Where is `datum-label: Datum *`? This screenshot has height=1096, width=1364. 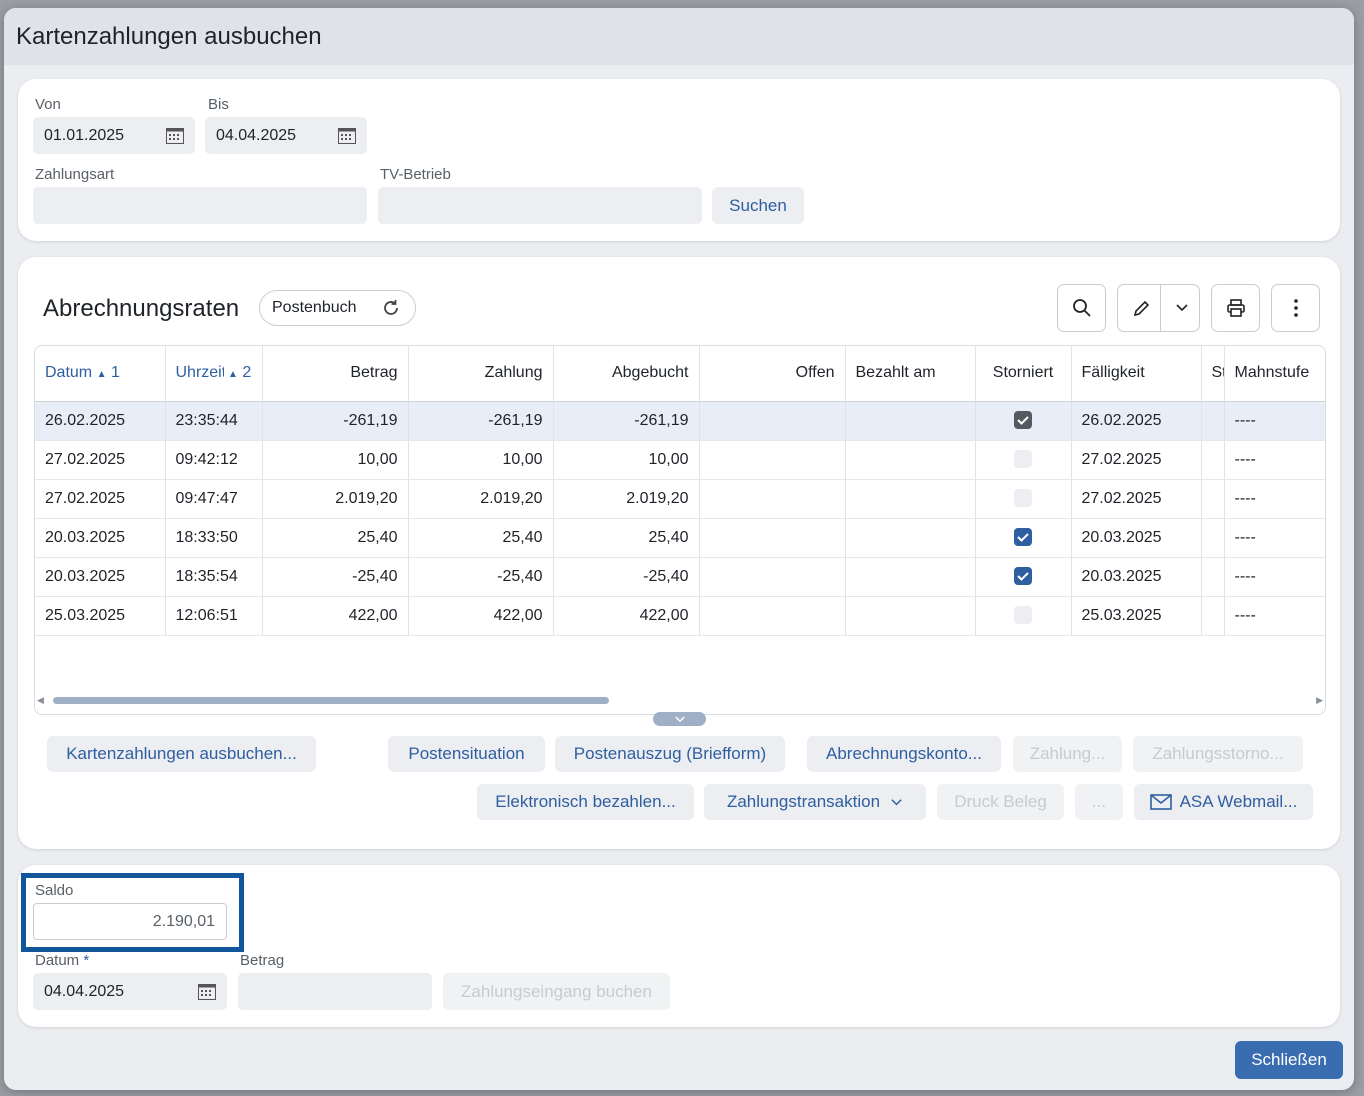 datum-label: Datum * is located at coordinates (62, 960).